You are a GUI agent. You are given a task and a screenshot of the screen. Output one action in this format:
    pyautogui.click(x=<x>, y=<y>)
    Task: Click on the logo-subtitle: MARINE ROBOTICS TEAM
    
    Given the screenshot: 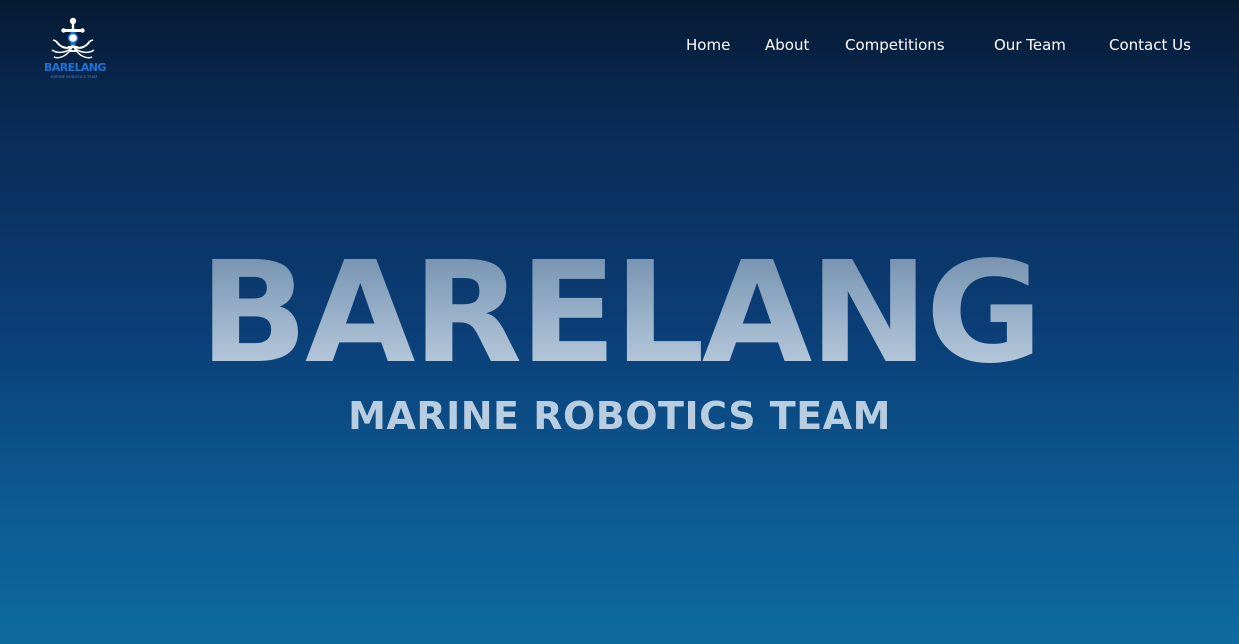 What is the action you would take?
    pyautogui.click(x=74, y=77)
    